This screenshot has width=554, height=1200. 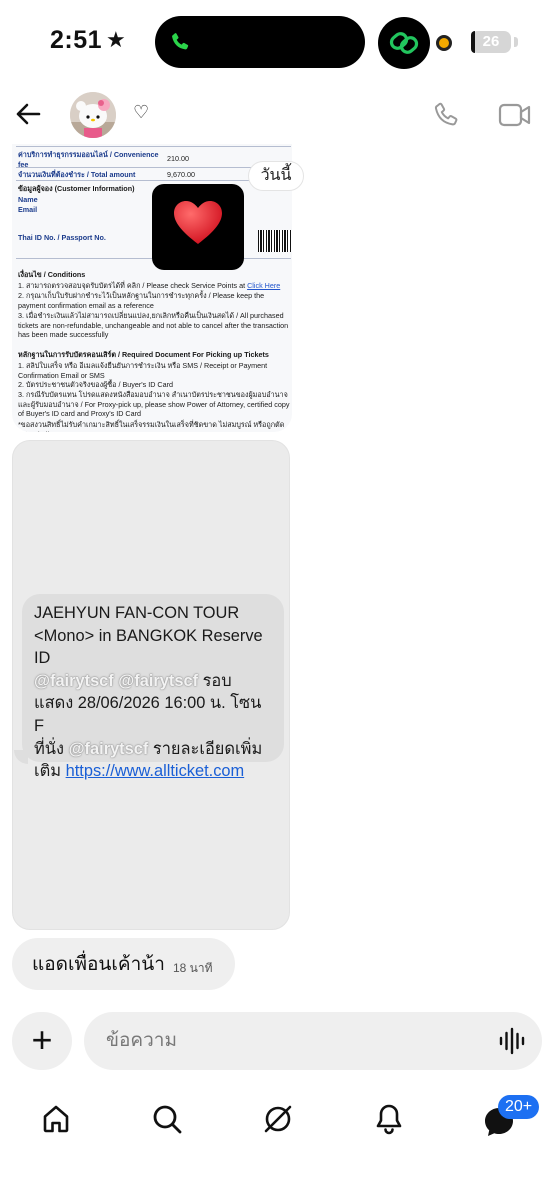 I want to click on allticket-link: https://www.allticket.com, so click(x=155, y=771).